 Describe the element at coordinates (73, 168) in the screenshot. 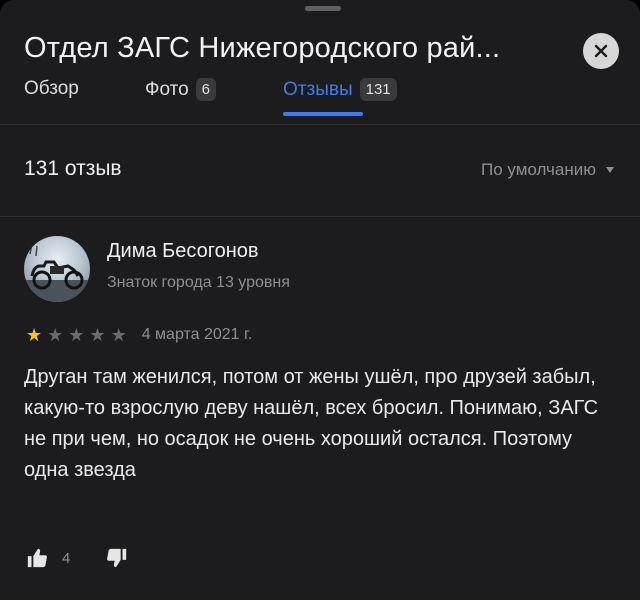

I see `review-count: 131 отзыв` at that location.